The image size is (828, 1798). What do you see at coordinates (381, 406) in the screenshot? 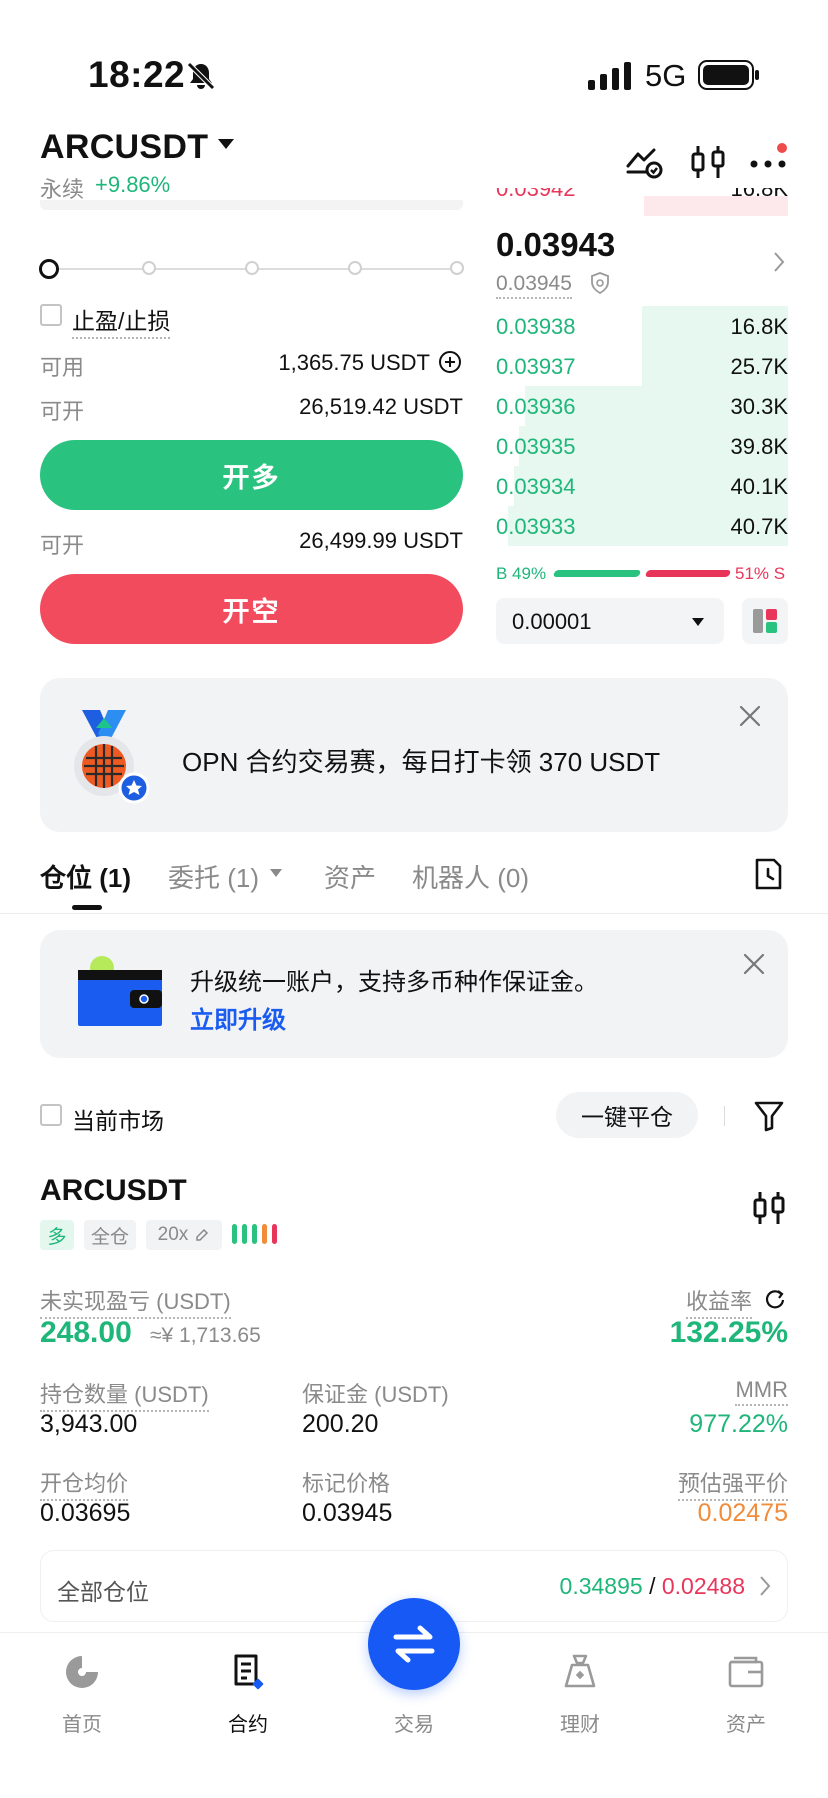
I see `max-open-long-value: 26,519.42 USDT` at bounding box center [381, 406].